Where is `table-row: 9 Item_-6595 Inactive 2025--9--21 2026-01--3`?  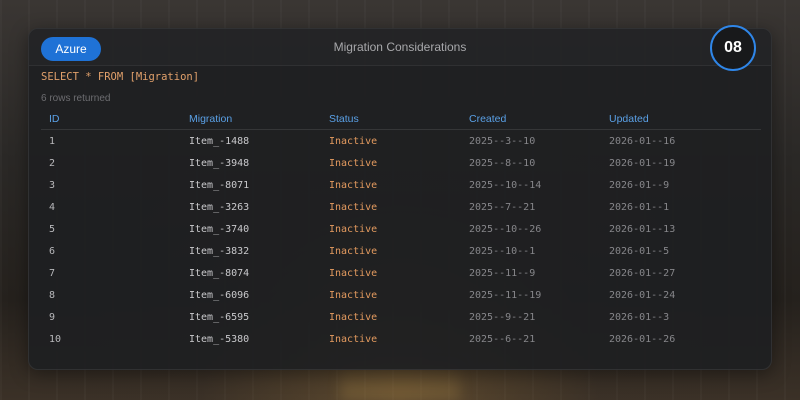 table-row: 9 Item_-6595 Inactive 2025--9--21 2026-01--3 is located at coordinates (401, 317).